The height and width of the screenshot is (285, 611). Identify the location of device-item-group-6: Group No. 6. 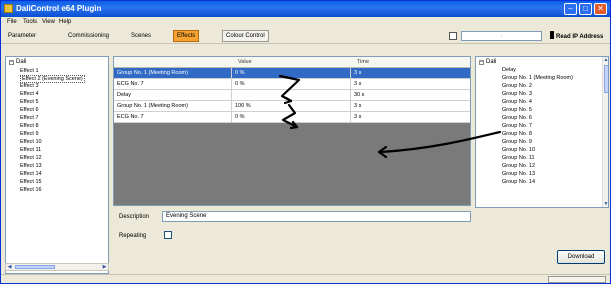
(517, 118).